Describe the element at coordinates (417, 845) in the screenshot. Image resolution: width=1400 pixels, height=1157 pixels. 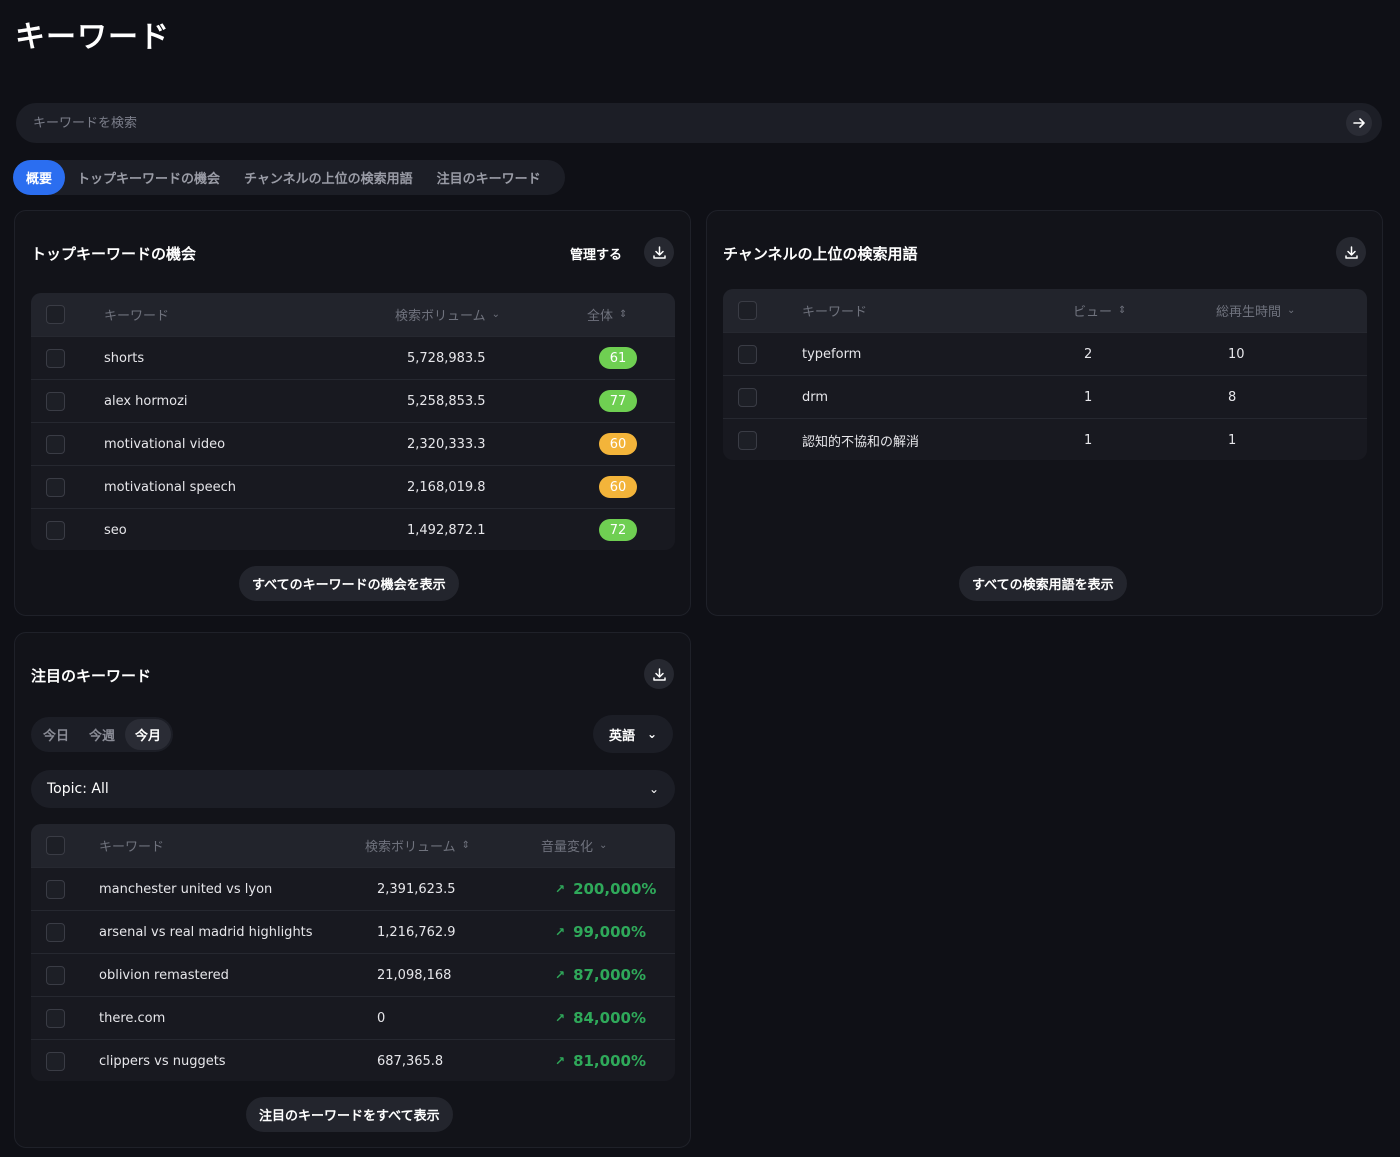
I see `column-header-volume: 検索ボリューム ⇕` at that location.